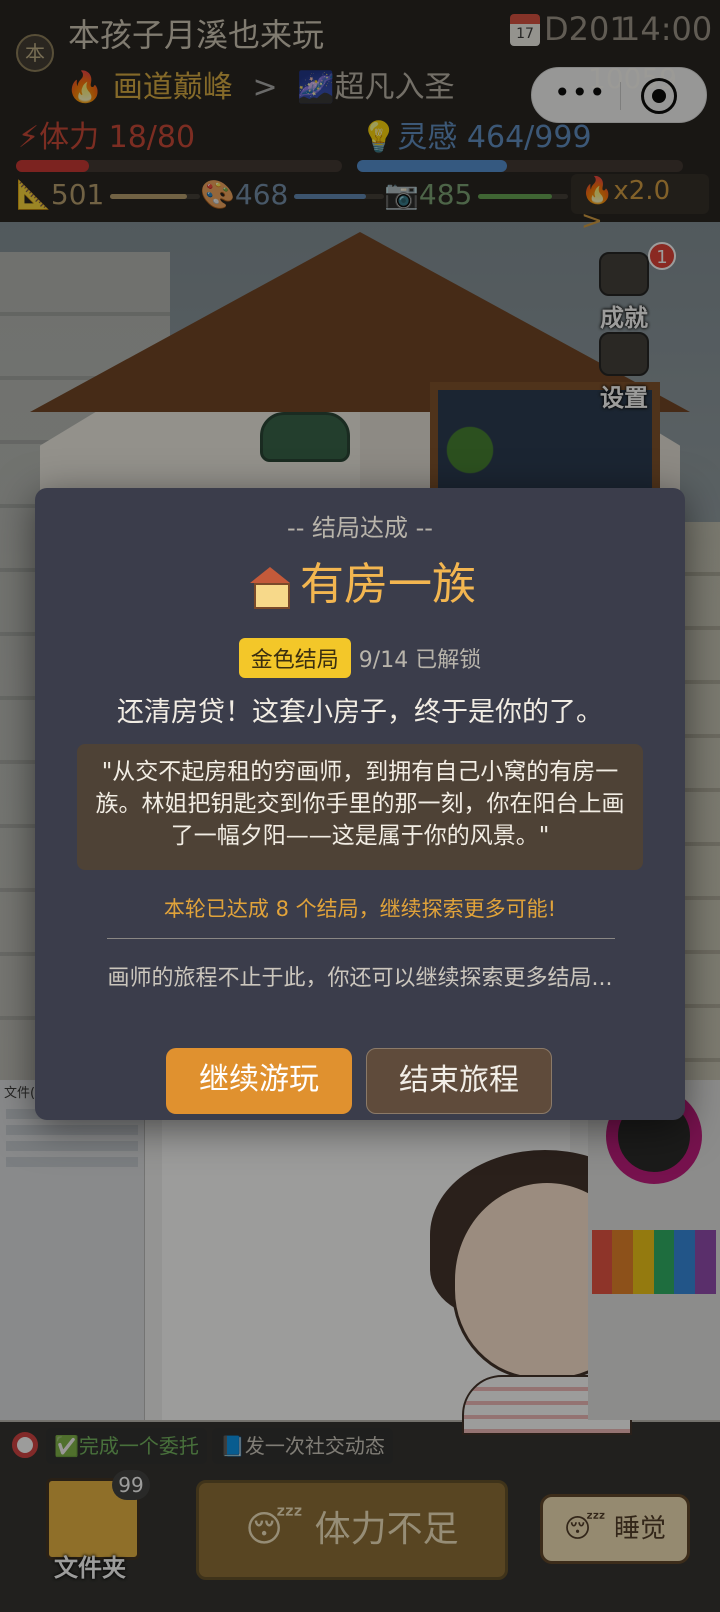  What do you see at coordinates (294, 658) in the screenshot?
I see `gold-ending-tag: 金色结局` at bounding box center [294, 658].